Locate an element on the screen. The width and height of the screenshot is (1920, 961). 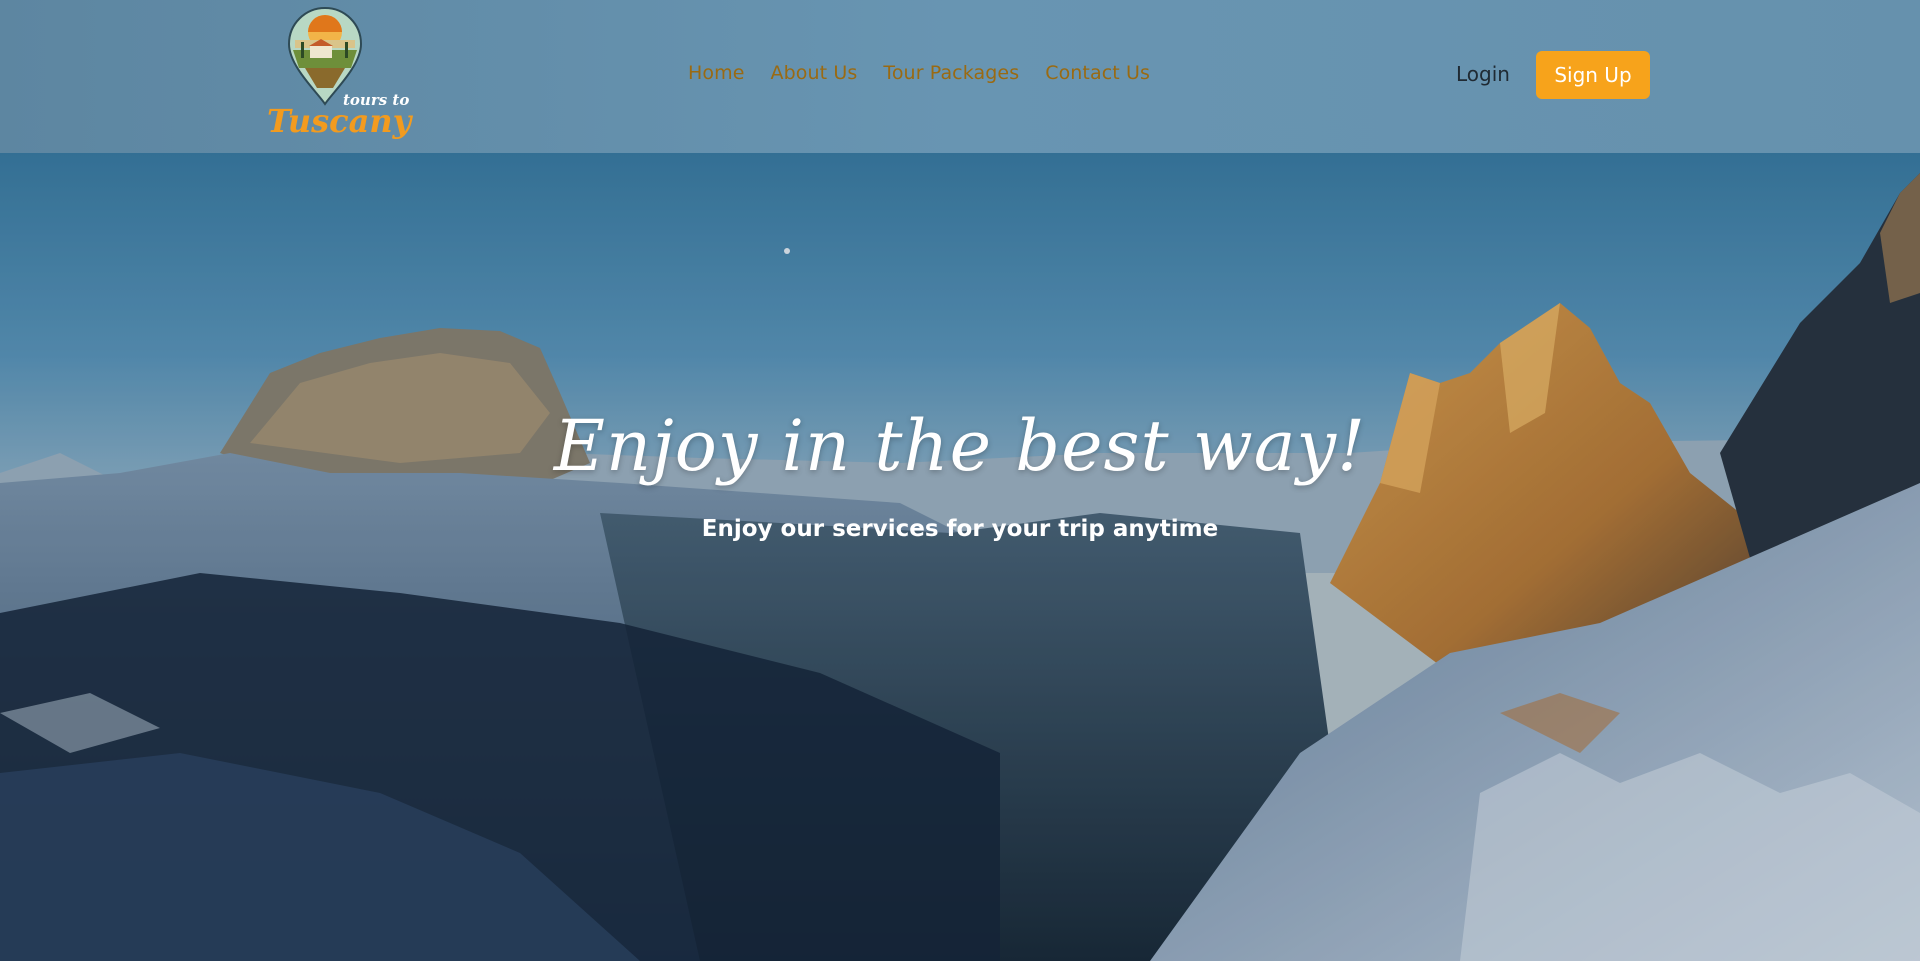
hero-title: Enjoy in the best way! is located at coordinates (960, 446).